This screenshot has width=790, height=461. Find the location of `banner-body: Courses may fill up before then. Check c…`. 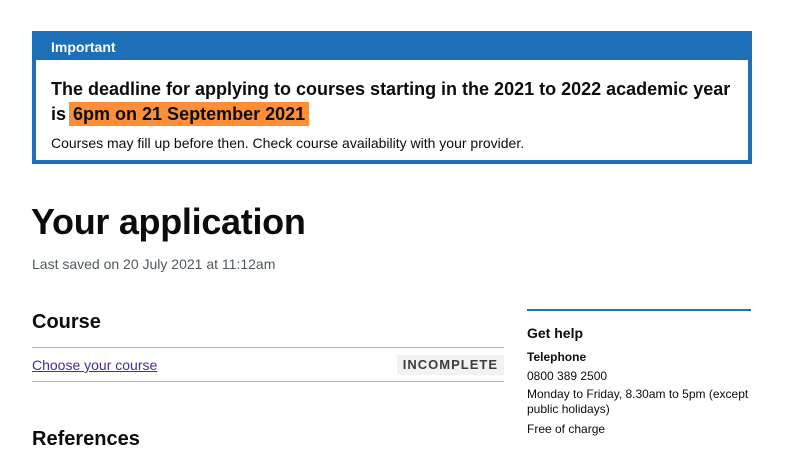

banner-body: Courses may fill up before then. Check c… is located at coordinates (288, 143).